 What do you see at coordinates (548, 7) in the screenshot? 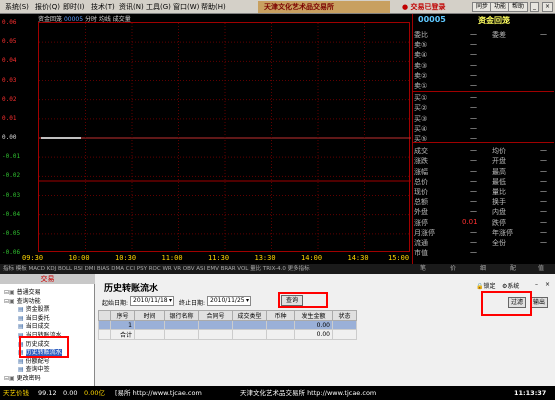
I see `close-icon: ×` at bounding box center [548, 7].